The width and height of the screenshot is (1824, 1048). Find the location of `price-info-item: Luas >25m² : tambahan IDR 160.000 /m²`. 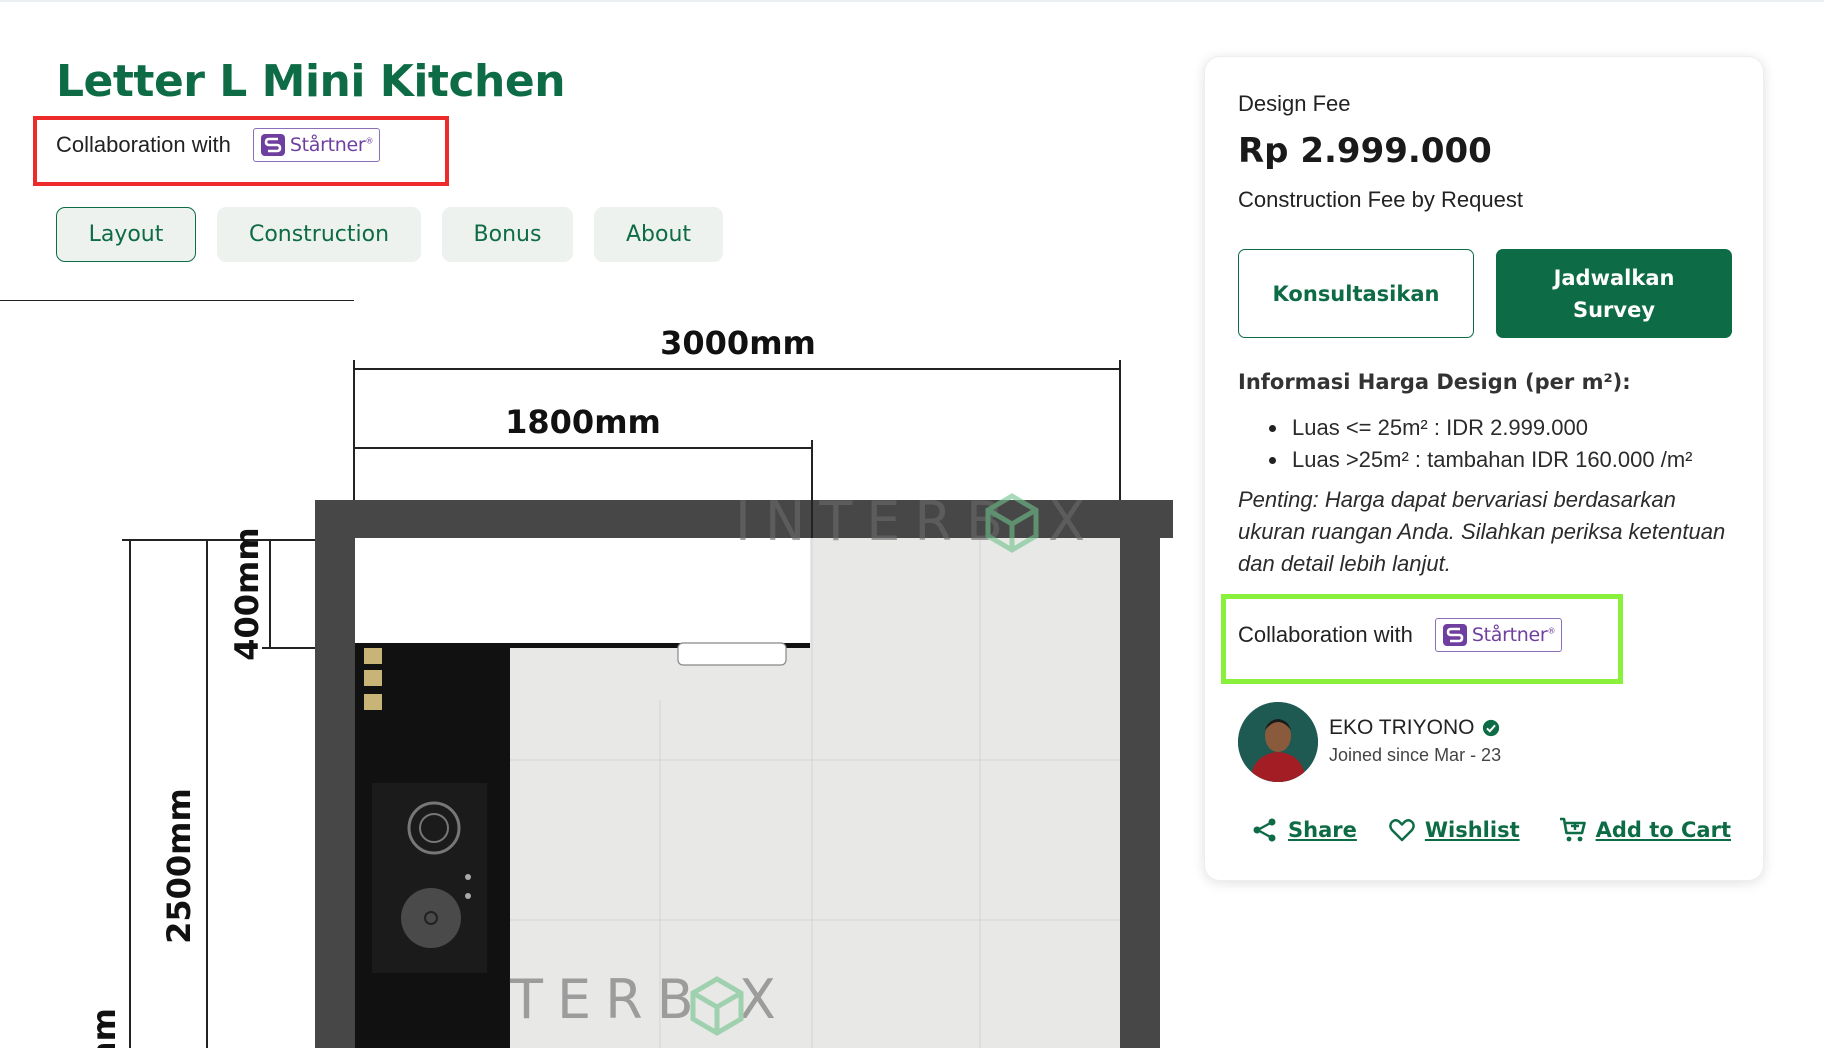

price-info-item: Luas >25m² : tambahan IDR 160.000 /m² is located at coordinates (1465, 460).